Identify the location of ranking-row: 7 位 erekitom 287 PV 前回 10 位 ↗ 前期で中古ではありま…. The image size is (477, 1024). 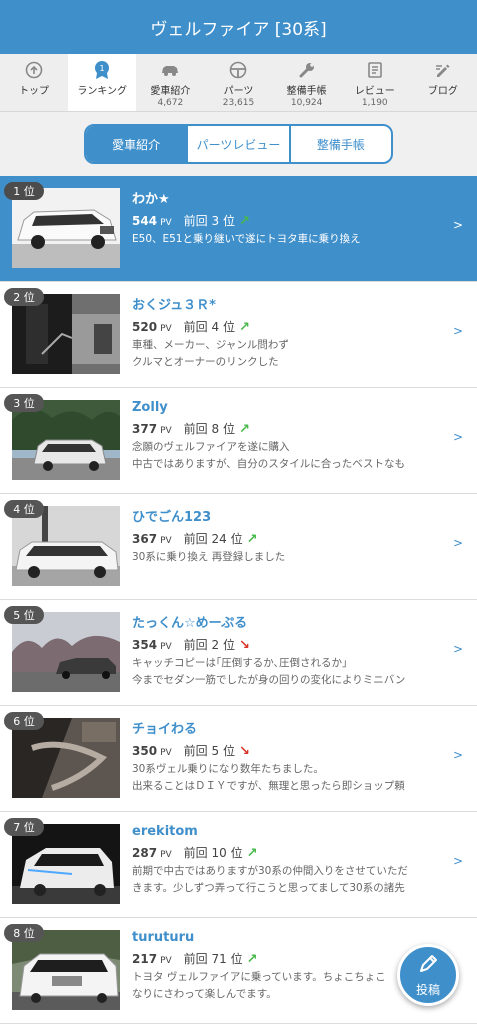
(238, 865).